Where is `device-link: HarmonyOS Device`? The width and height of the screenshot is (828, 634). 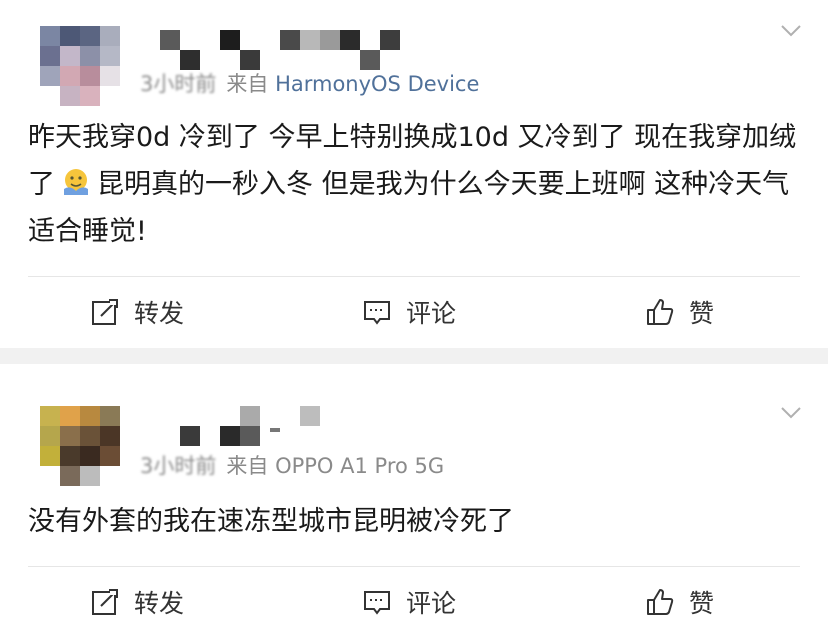
device-link: HarmonyOS Device is located at coordinates (377, 84).